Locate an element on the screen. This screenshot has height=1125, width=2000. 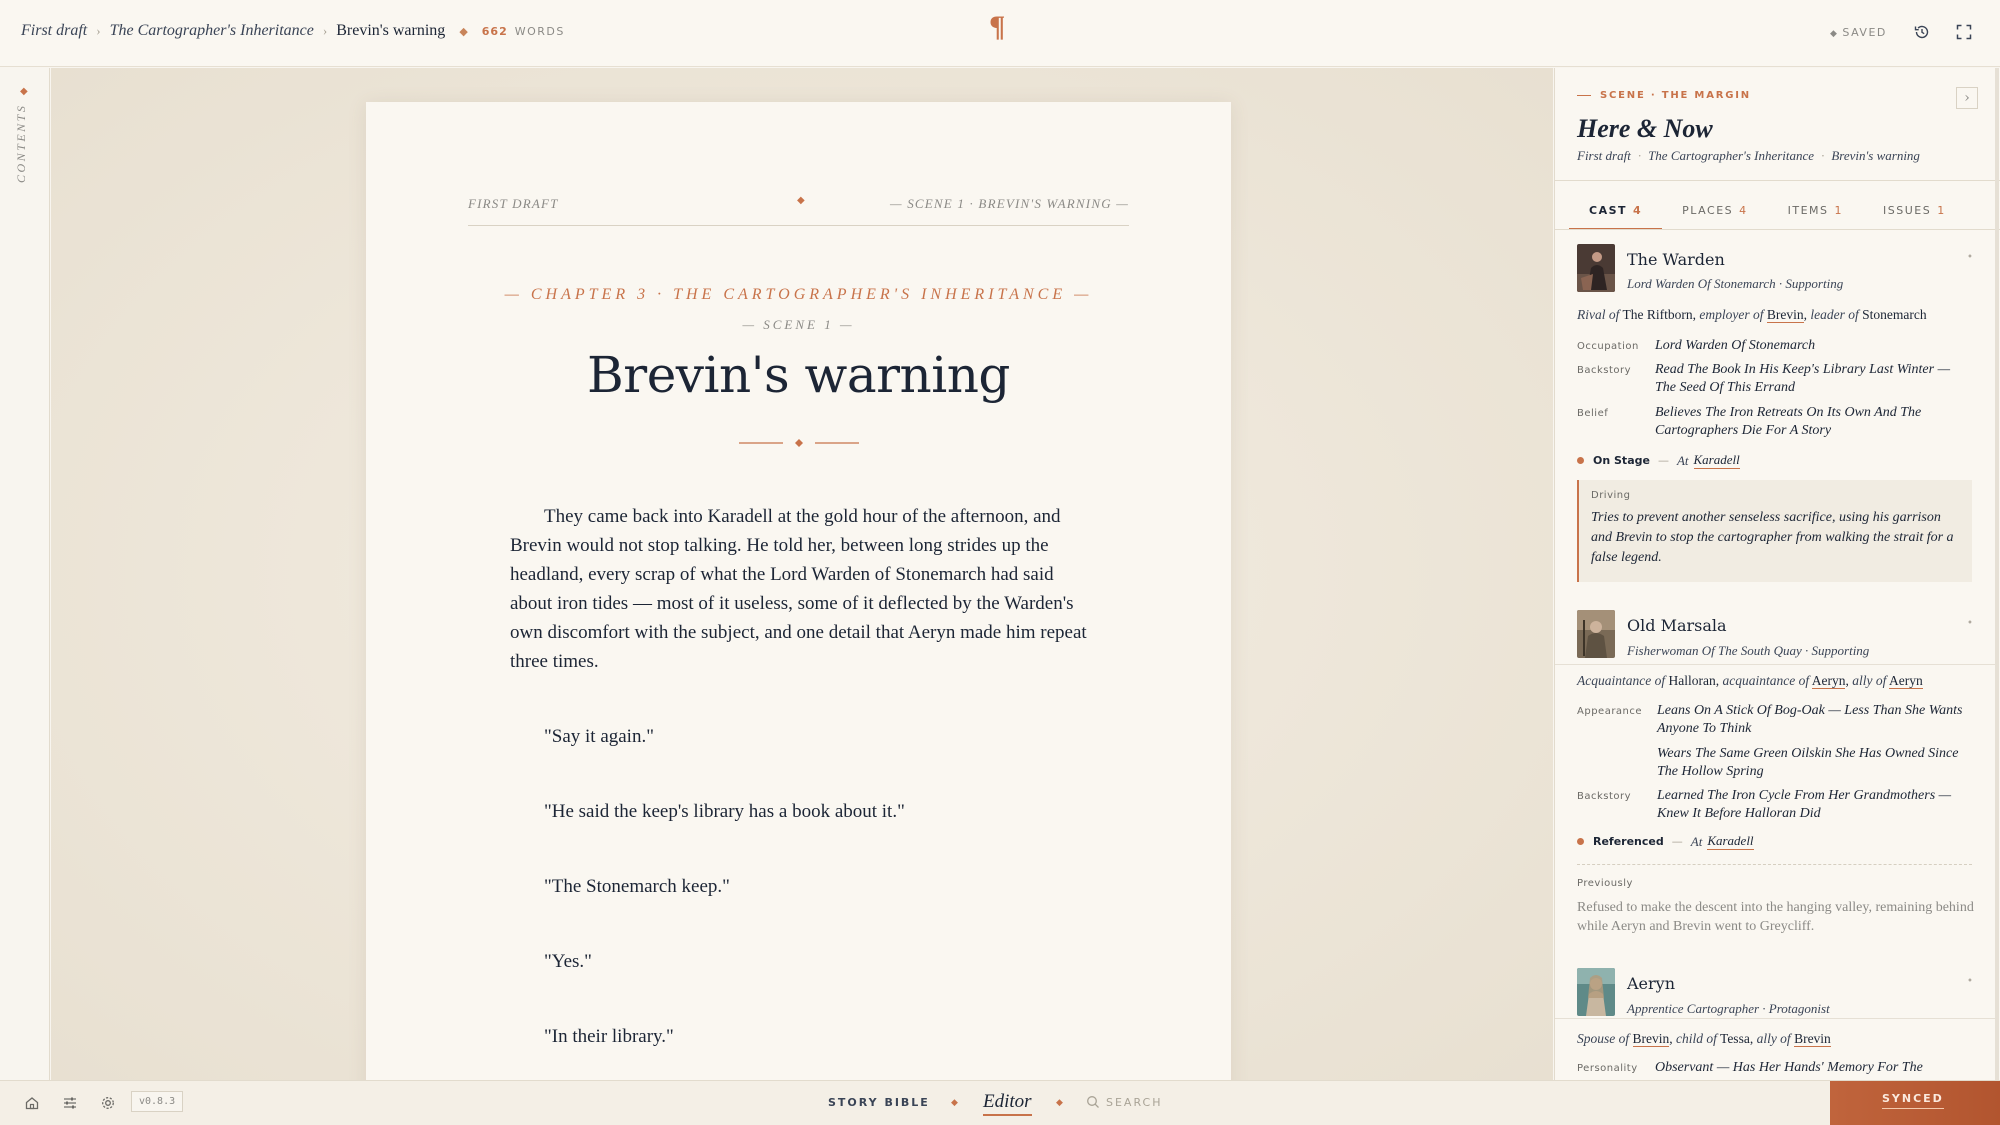
panel-crumb-draft: First draft is located at coordinates (1604, 155).